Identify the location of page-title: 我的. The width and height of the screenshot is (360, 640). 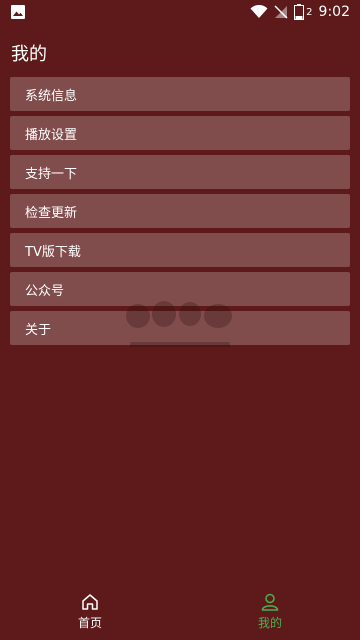
(29, 54).